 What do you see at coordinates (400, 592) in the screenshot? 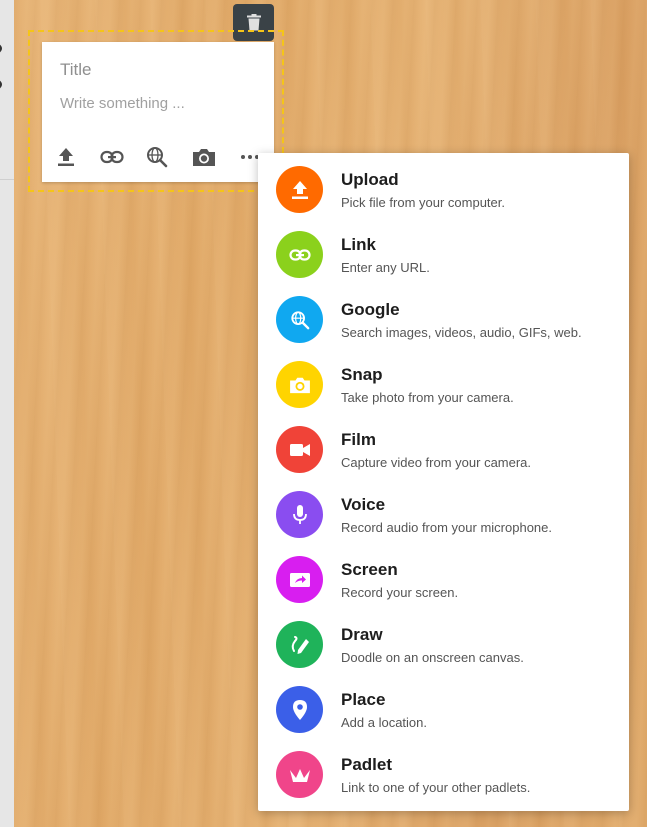
I see `menu-item-description: Record your screen.` at bounding box center [400, 592].